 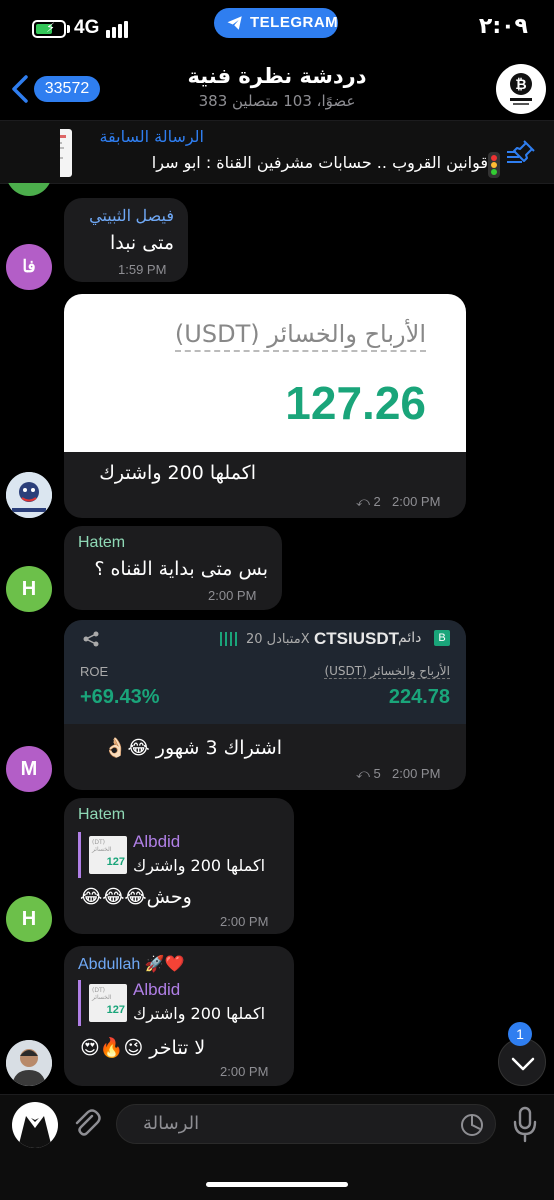 I want to click on message-bubble: فيصل الثبيتي متى نبدا 1:59 PM, so click(x=126, y=240).